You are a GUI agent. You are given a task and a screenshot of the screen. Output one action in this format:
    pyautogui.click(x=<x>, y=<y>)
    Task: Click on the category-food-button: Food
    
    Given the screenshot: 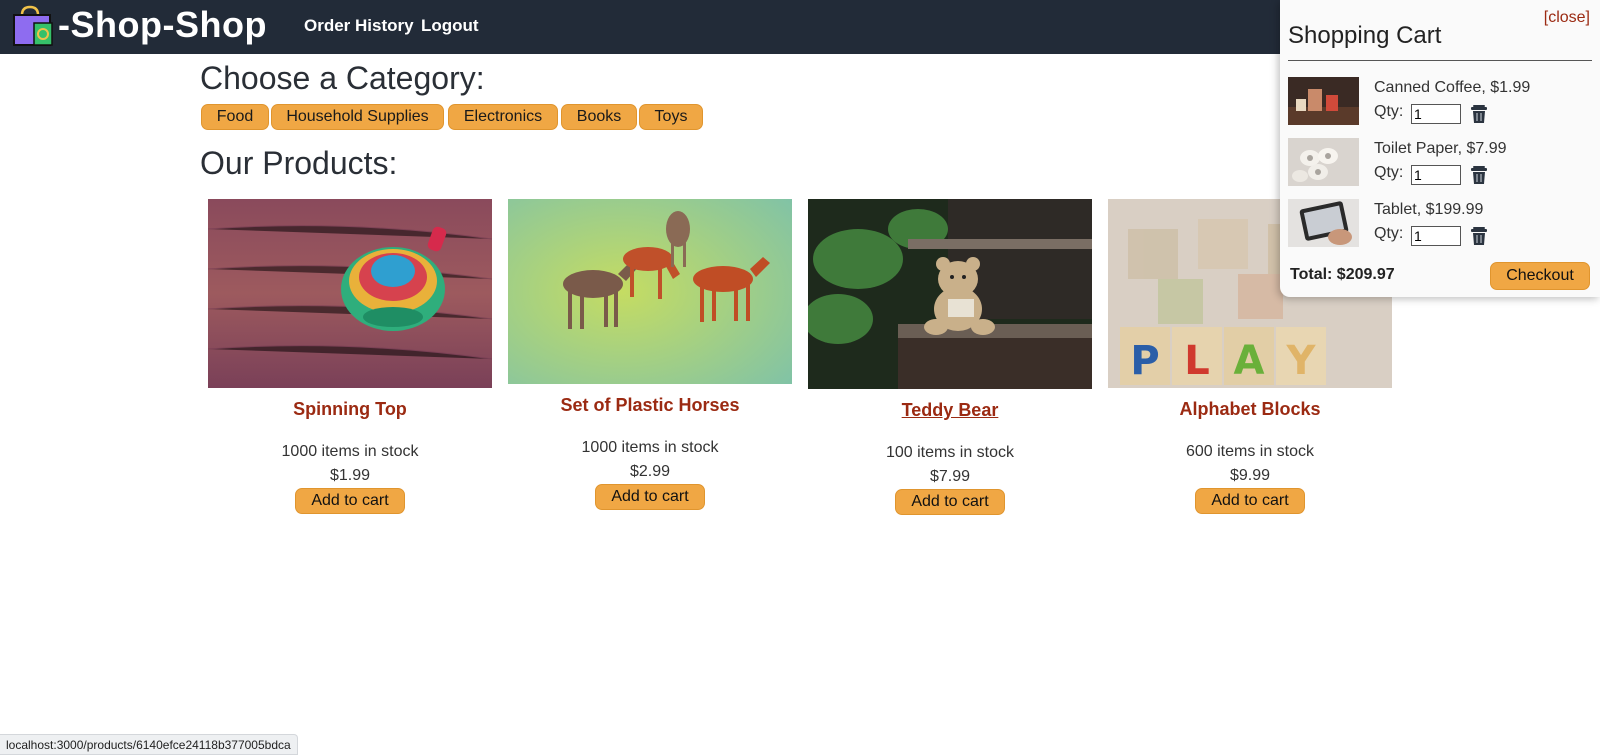 What is the action you would take?
    pyautogui.click(x=235, y=117)
    